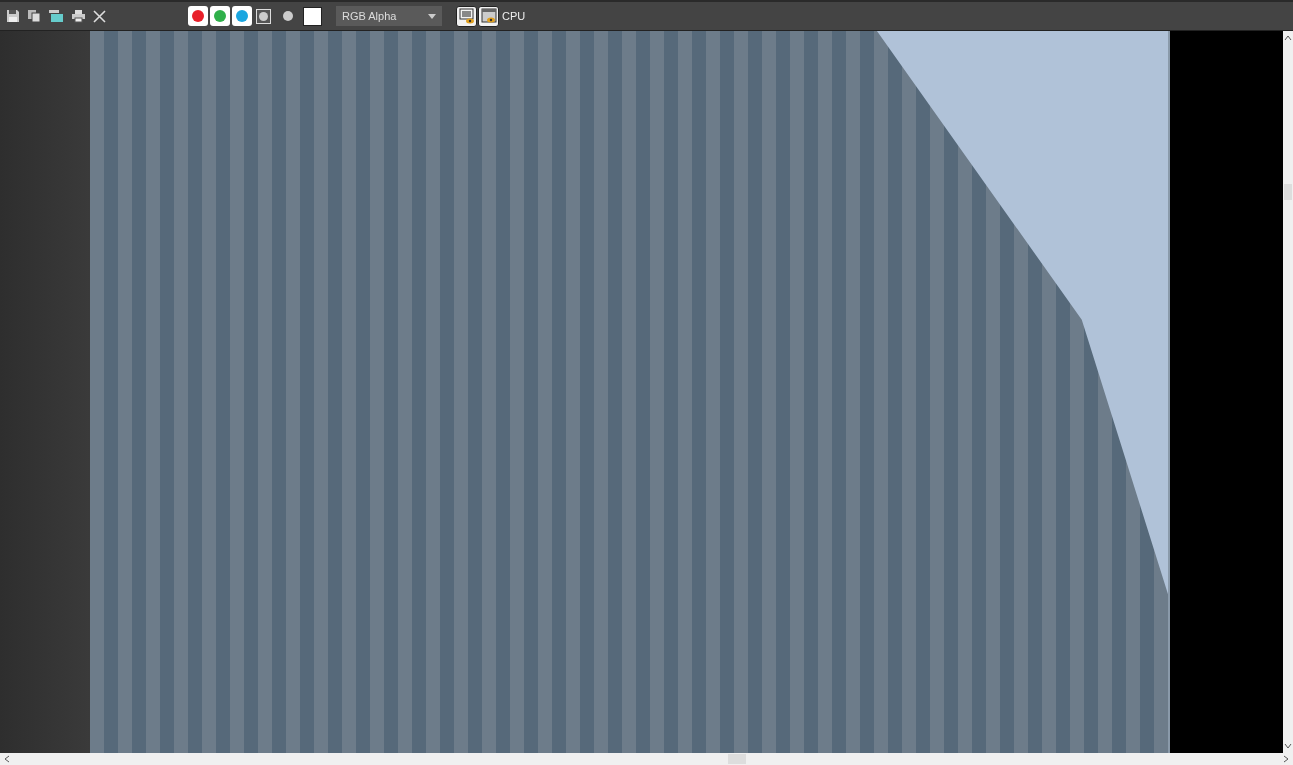  What do you see at coordinates (466, 16) in the screenshot?
I see `monitor-eye-icon` at bounding box center [466, 16].